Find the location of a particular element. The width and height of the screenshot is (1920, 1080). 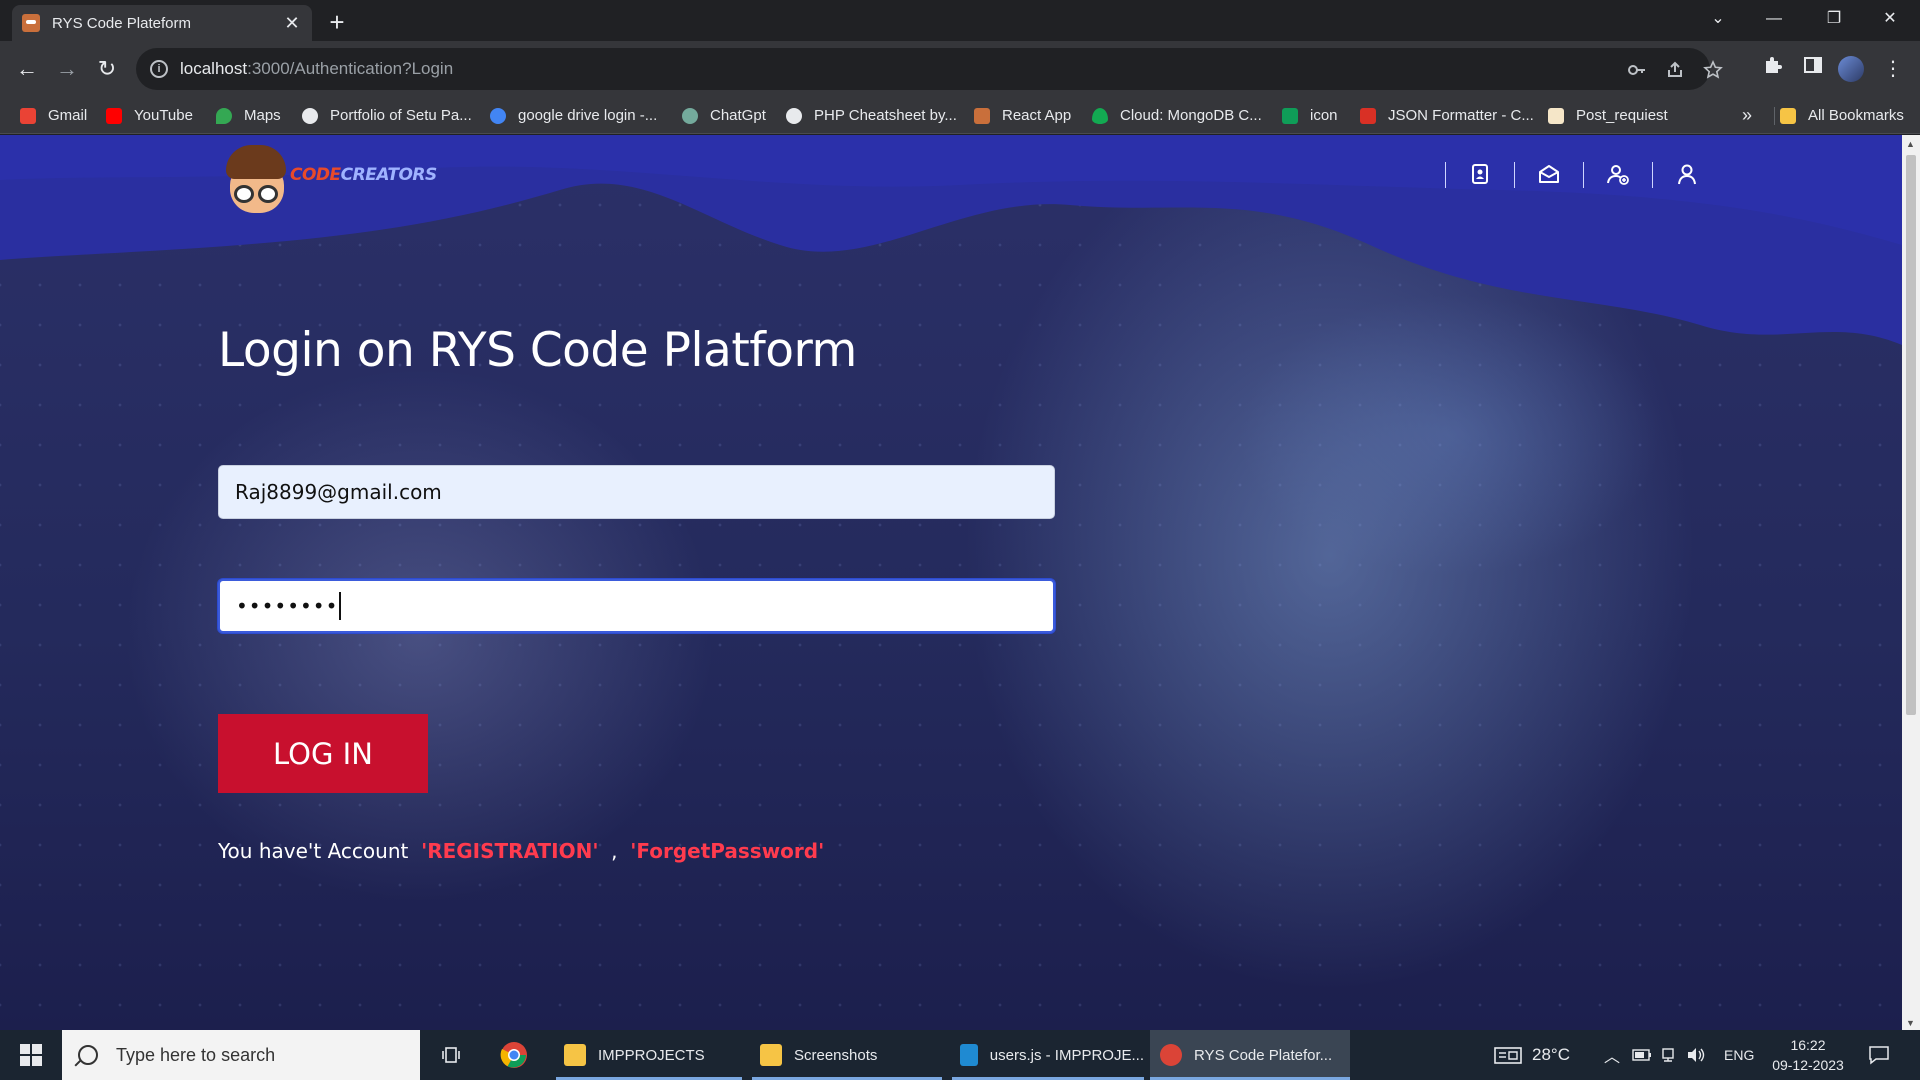

tray-chevron-icon: ︿ is located at coordinates (1612, 1055).